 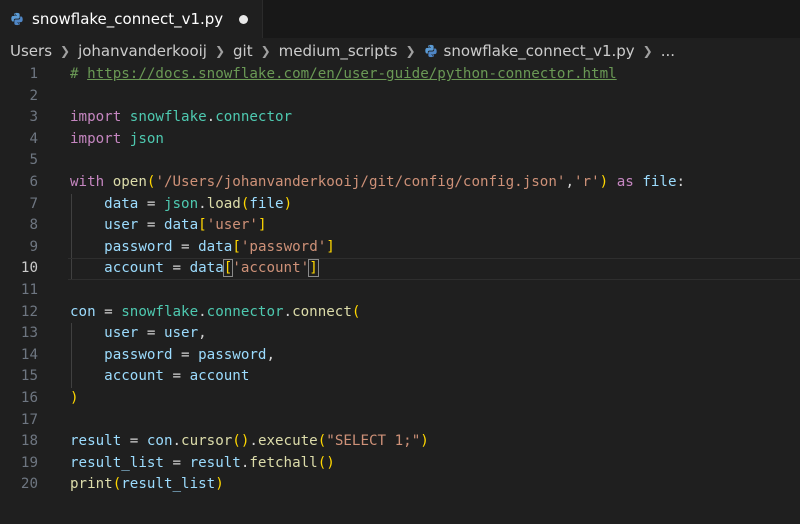 I want to click on line-number: 2, so click(x=33, y=95).